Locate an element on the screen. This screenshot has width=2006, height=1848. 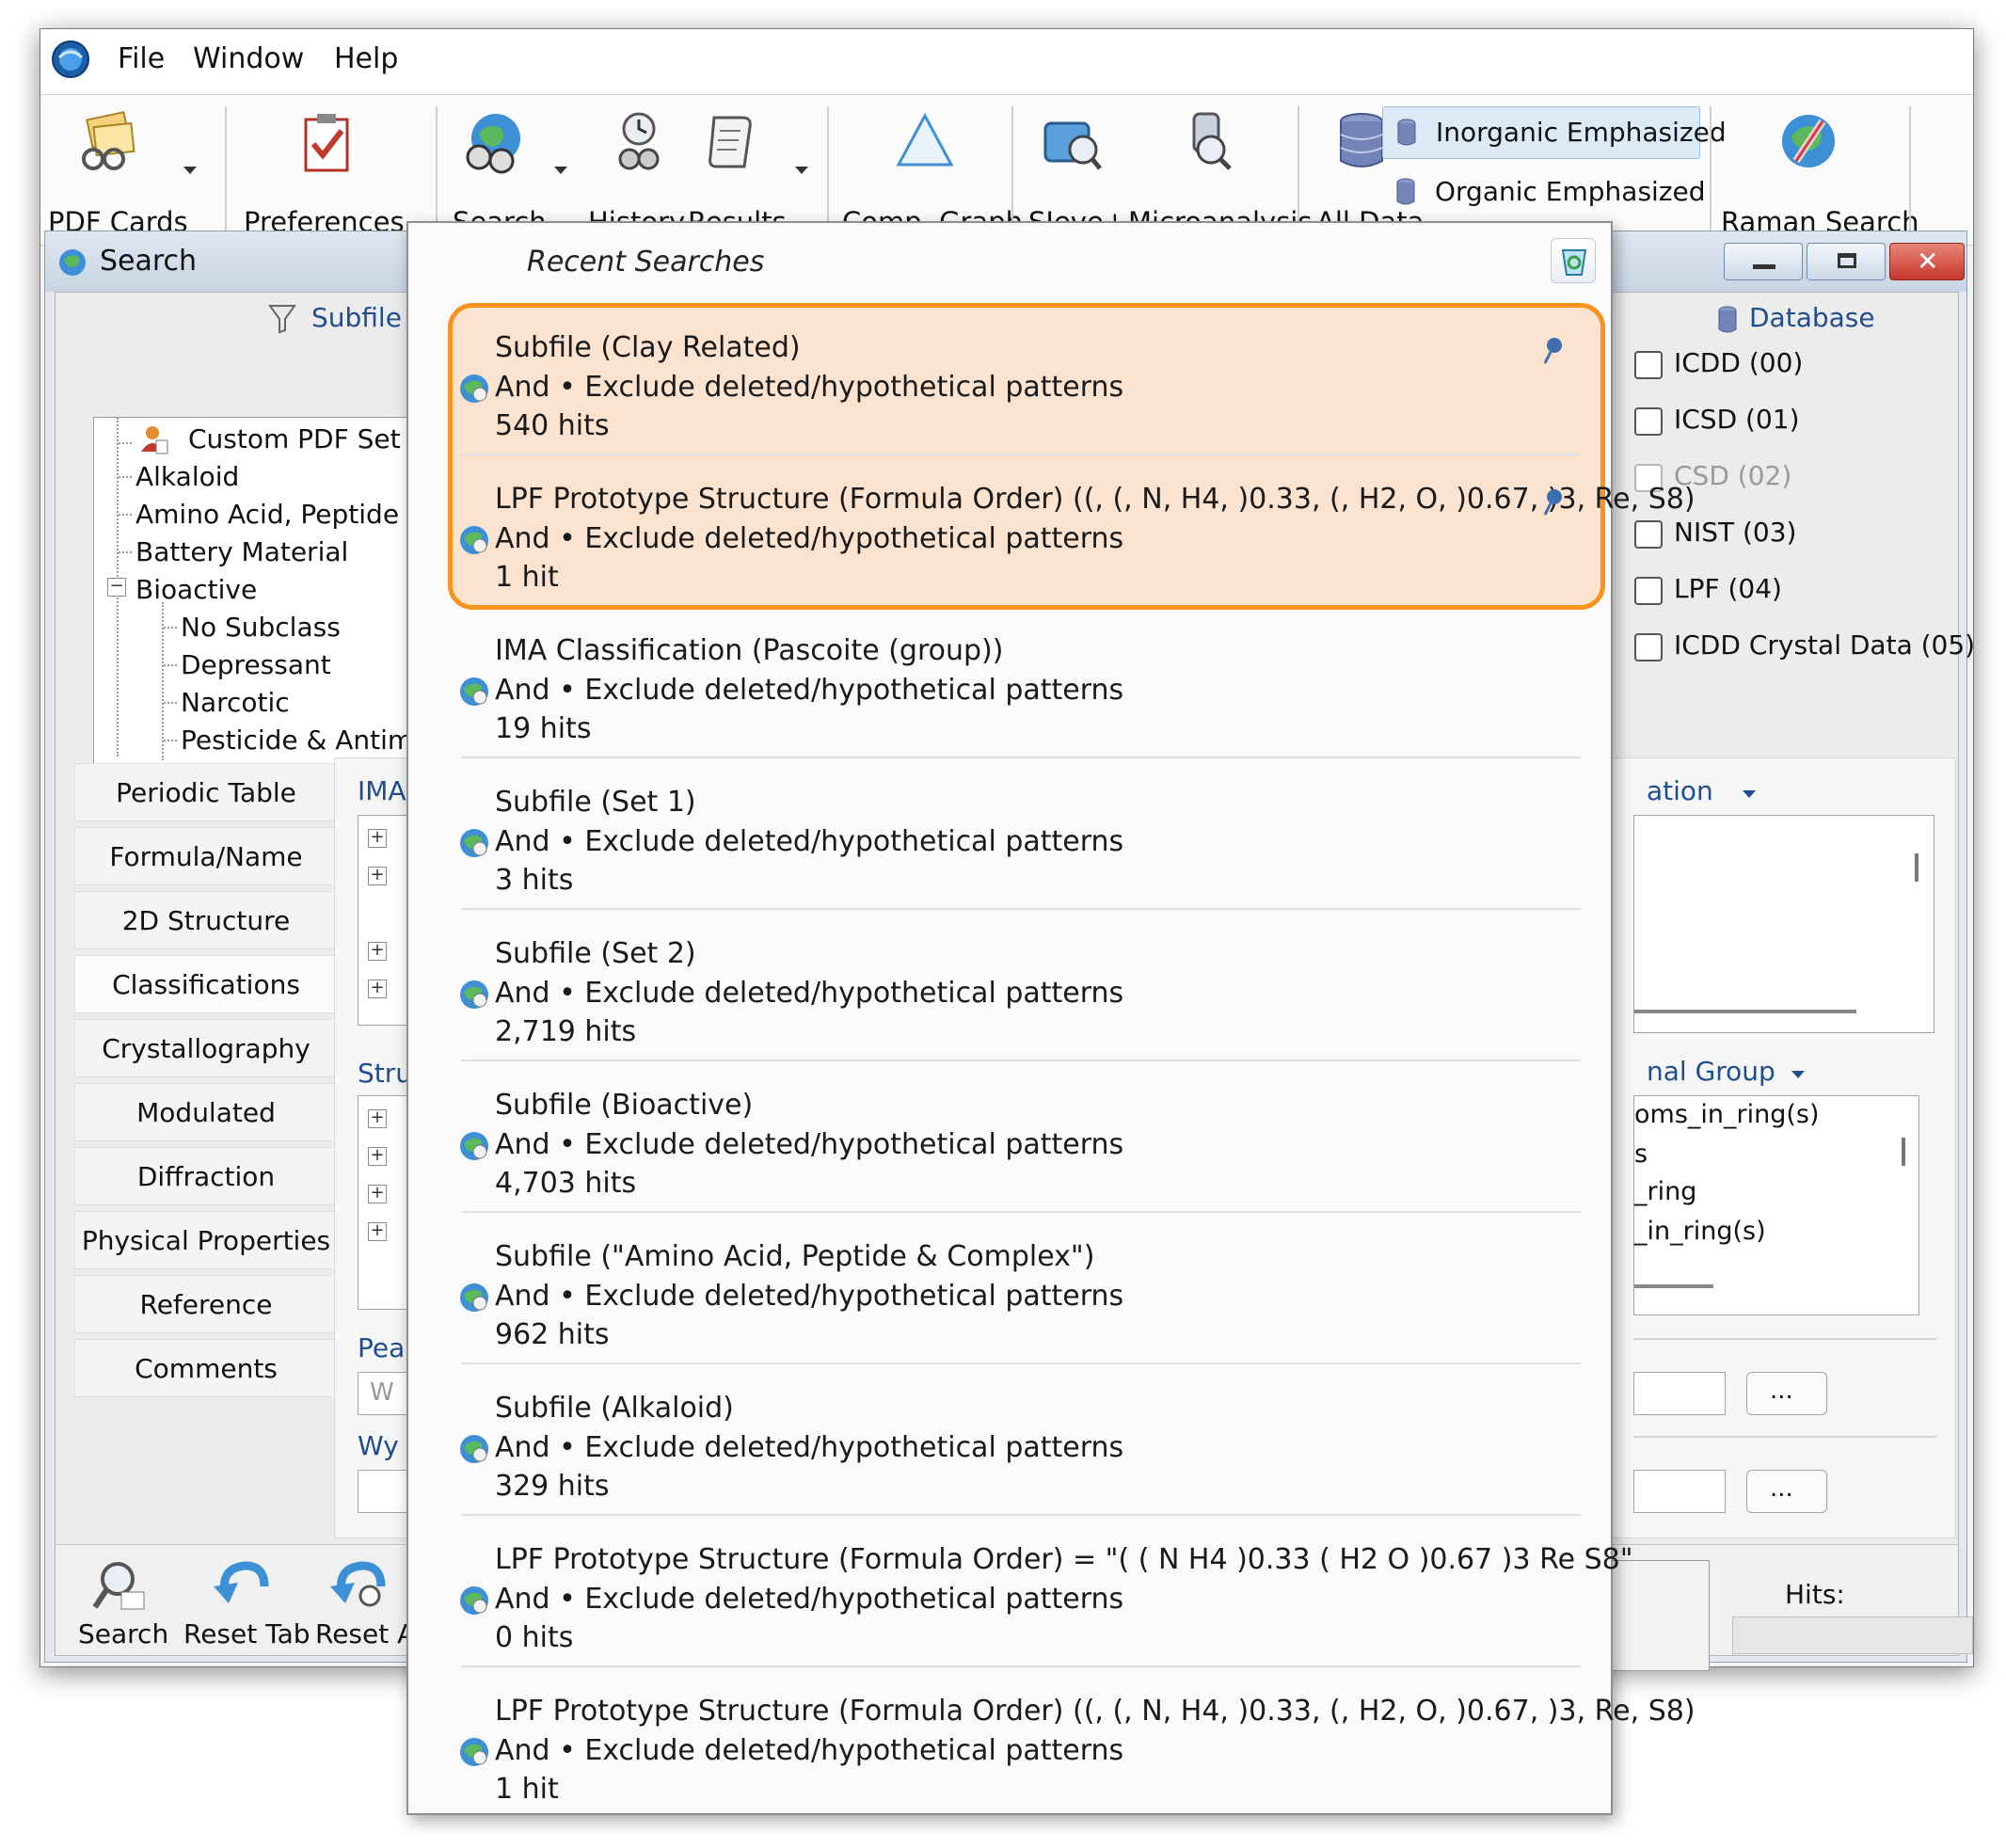
tree-item-depressant: Depressant is located at coordinates (256, 664).